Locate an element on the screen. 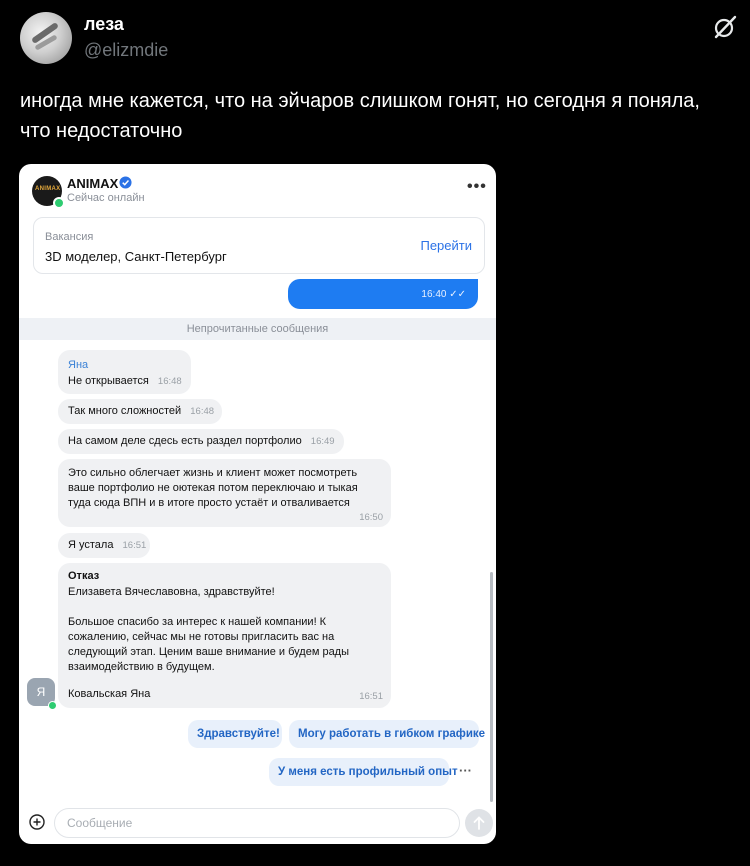  author-handle: @elizmdie is located at coordinates (126, 50).